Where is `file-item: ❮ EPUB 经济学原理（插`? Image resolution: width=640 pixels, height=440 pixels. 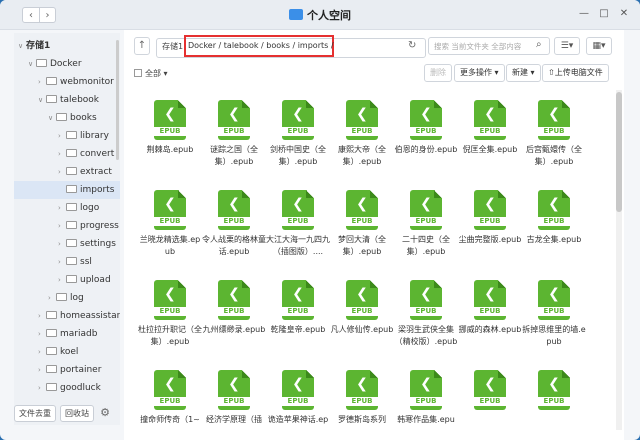
file-item: ❮ EPUB 经济学原理（插 is located at coordinates (234, 398).